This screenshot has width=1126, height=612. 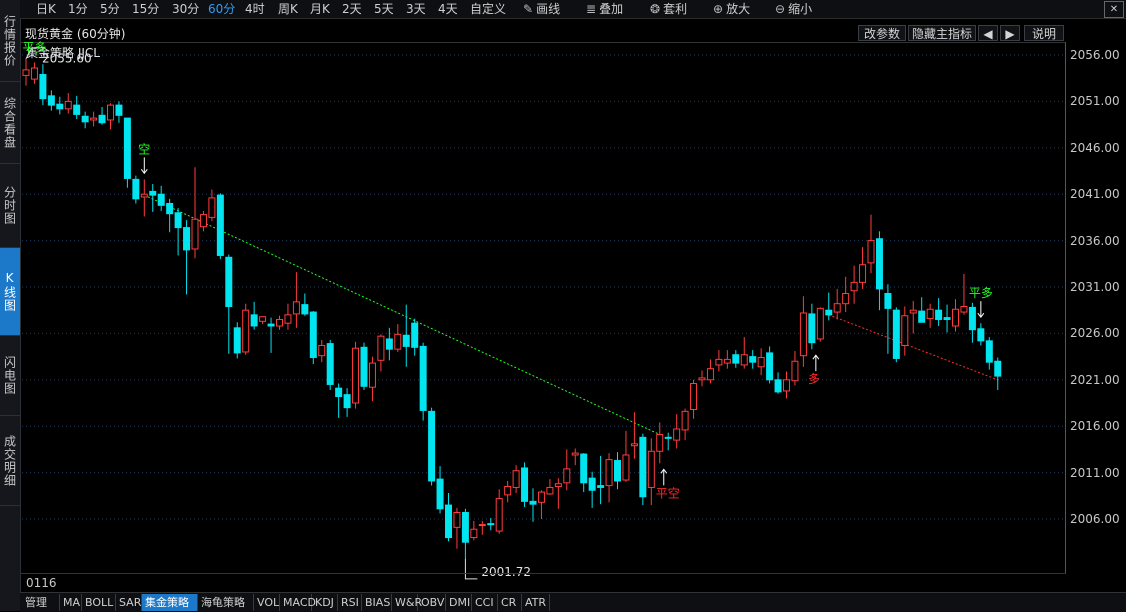 I want to click on indicator-tab-13: DMI, so click(x=459, y=602).